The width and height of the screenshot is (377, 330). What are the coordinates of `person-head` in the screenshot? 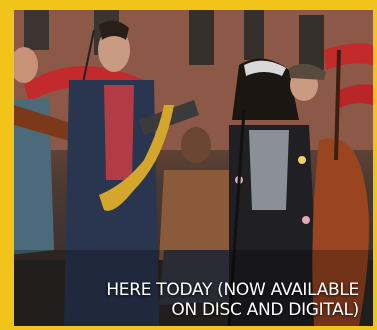 It's located at (196, 145).